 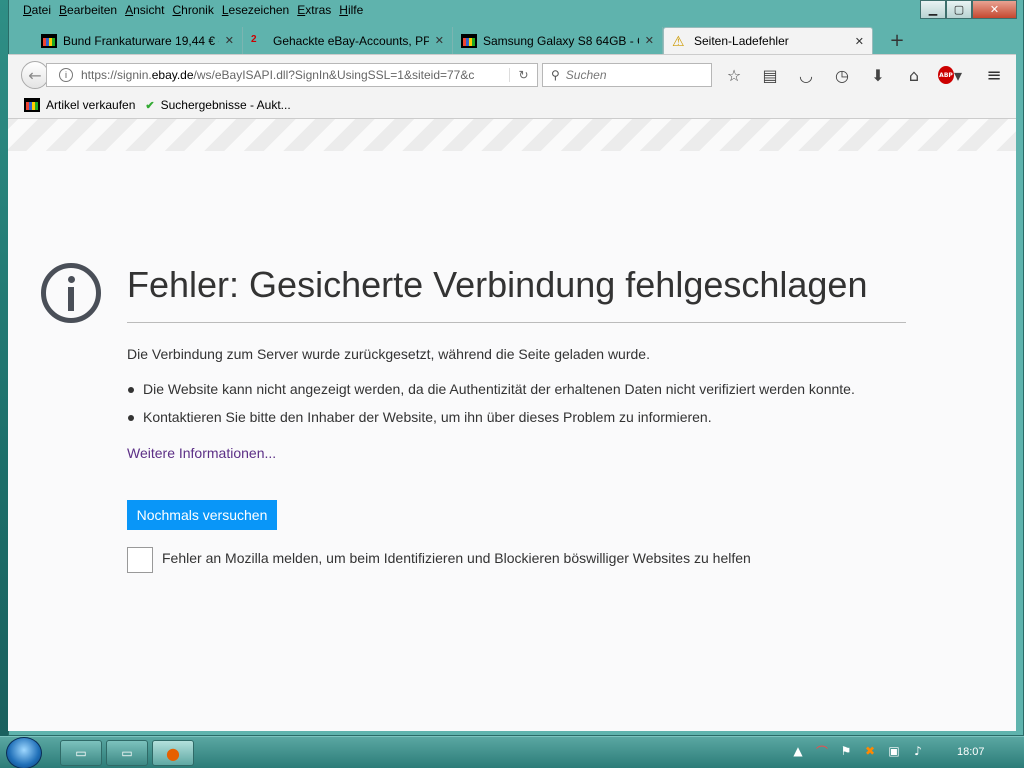 What do you see at coordinates (512, 752) in the screenshot?
I see `taskbar: ▭ ▭ ● ▲ ⌒ ⚑ ✖ ▣ ♪ 18:07` at bounding box center [512, 752].